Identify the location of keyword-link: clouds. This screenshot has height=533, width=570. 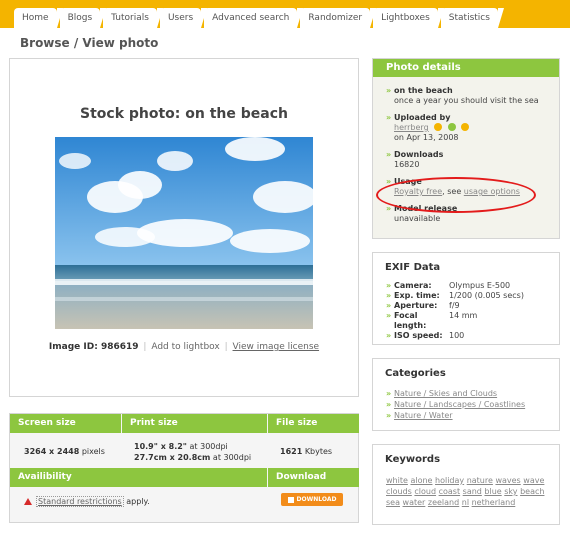
(399, 491).